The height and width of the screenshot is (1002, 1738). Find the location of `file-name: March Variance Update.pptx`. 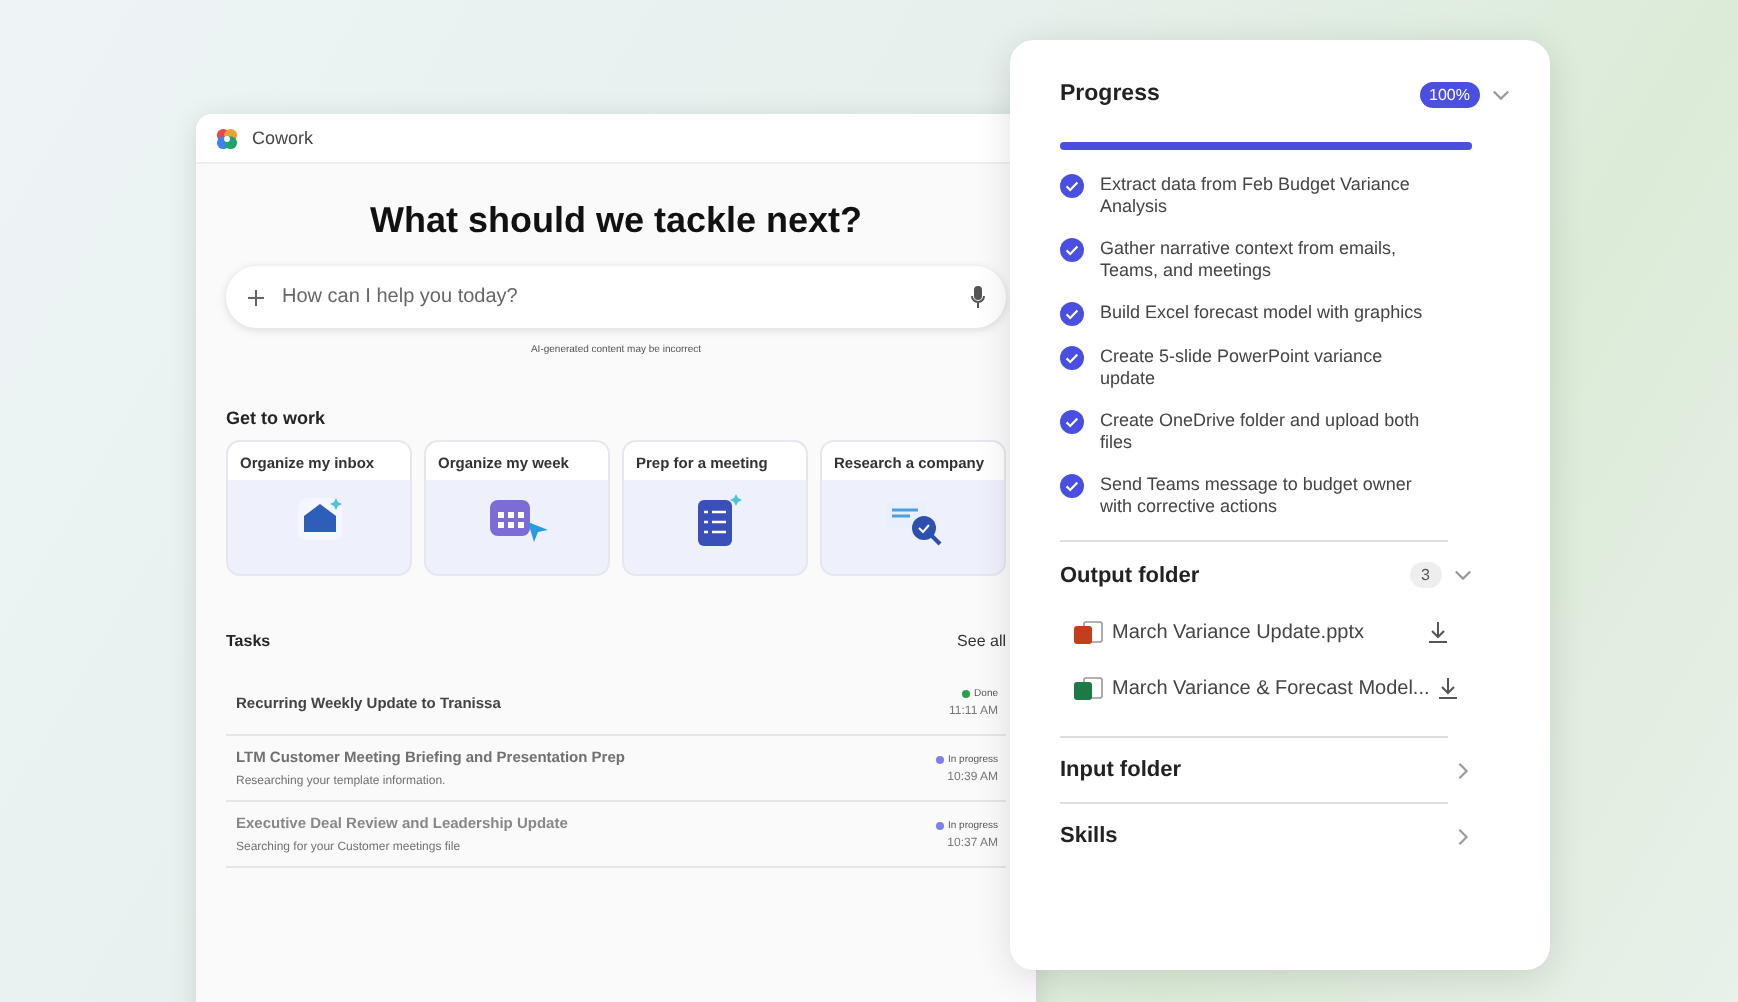

file-name: March Variance Update.pptx is located at coordinates (1266, 632).